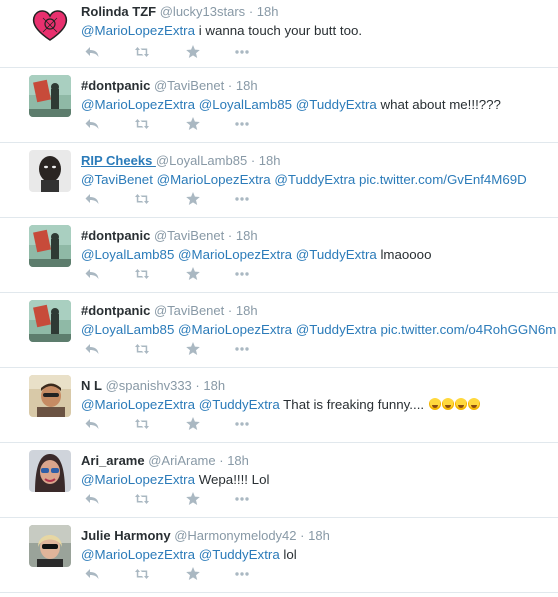 This screenshot has width=558, height=597. I want to click on retweet-icon, so click(142, 52).